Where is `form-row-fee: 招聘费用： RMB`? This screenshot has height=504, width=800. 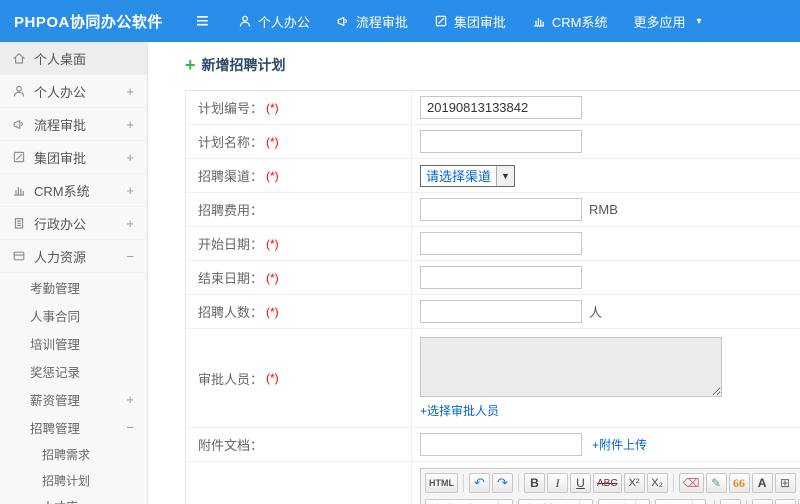
form-row-fee: 招聘费用： RMB is located at coordinates (493, 210).